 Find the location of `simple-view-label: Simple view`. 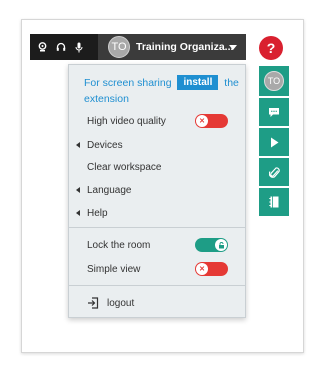

simple-view-label: Simple view is located at coordinates (114, 269).